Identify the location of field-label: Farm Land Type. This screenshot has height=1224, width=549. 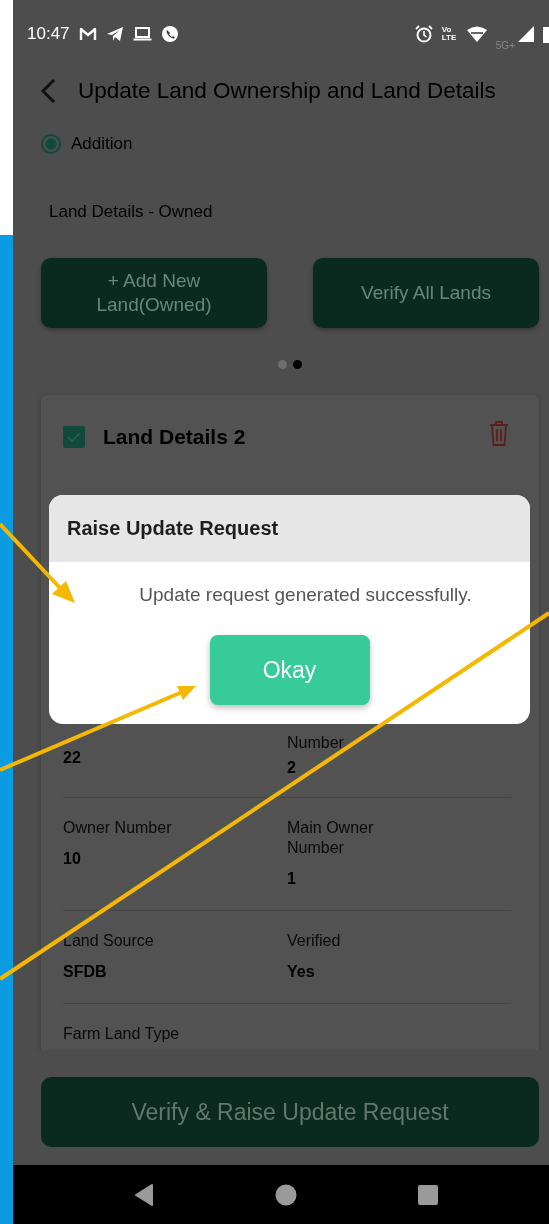
(121, 1034).